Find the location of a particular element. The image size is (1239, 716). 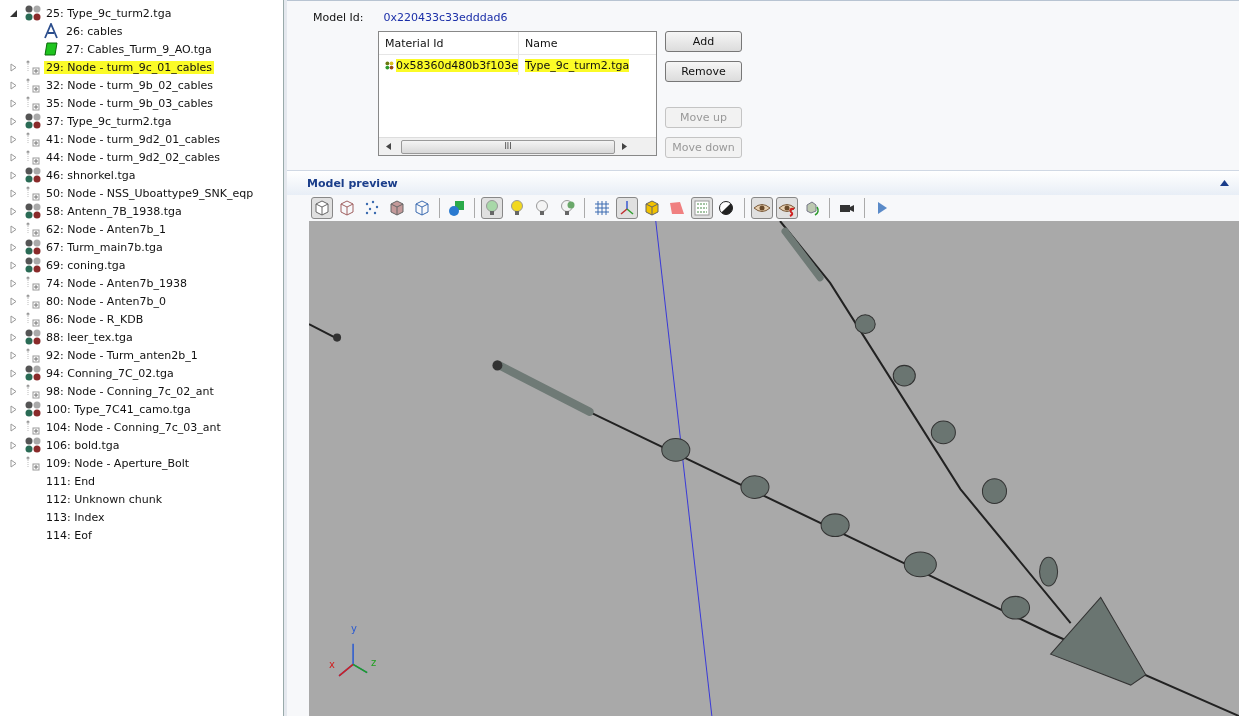

xyz-icon is located at coordinates (702, 208).